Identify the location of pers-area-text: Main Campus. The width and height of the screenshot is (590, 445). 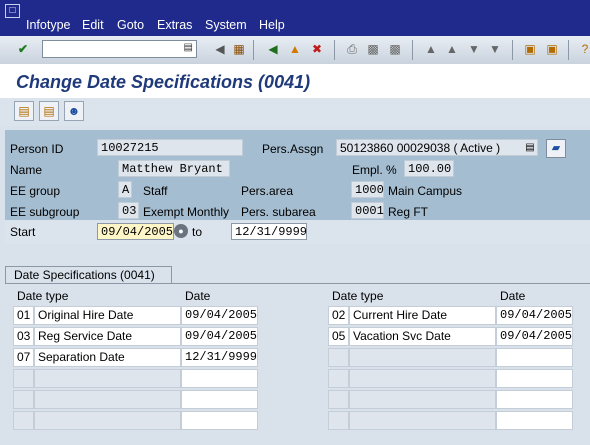
(425, 191).